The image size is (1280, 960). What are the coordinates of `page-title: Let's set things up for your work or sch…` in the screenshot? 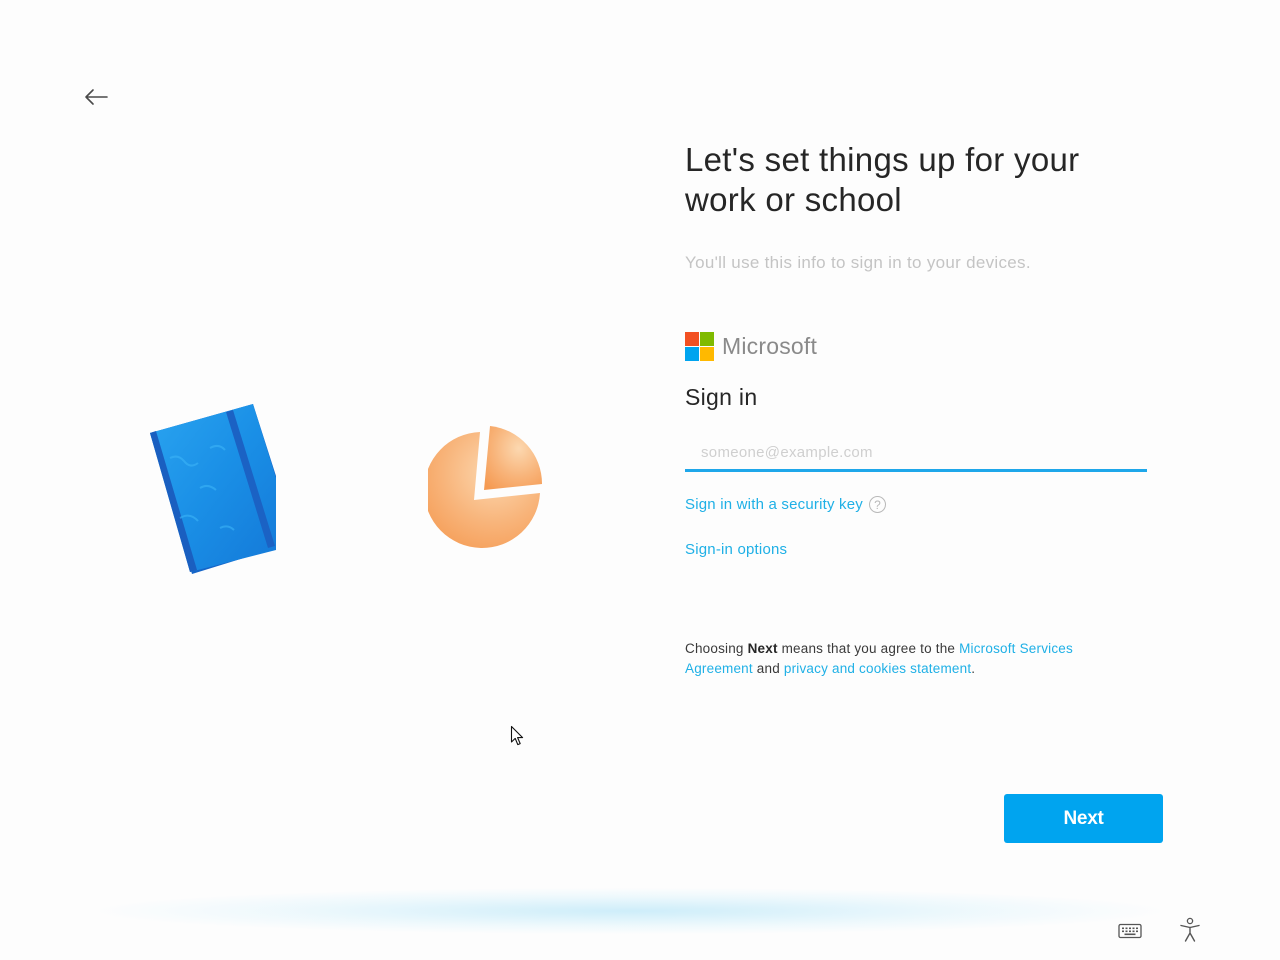 It's located at (882, 179).